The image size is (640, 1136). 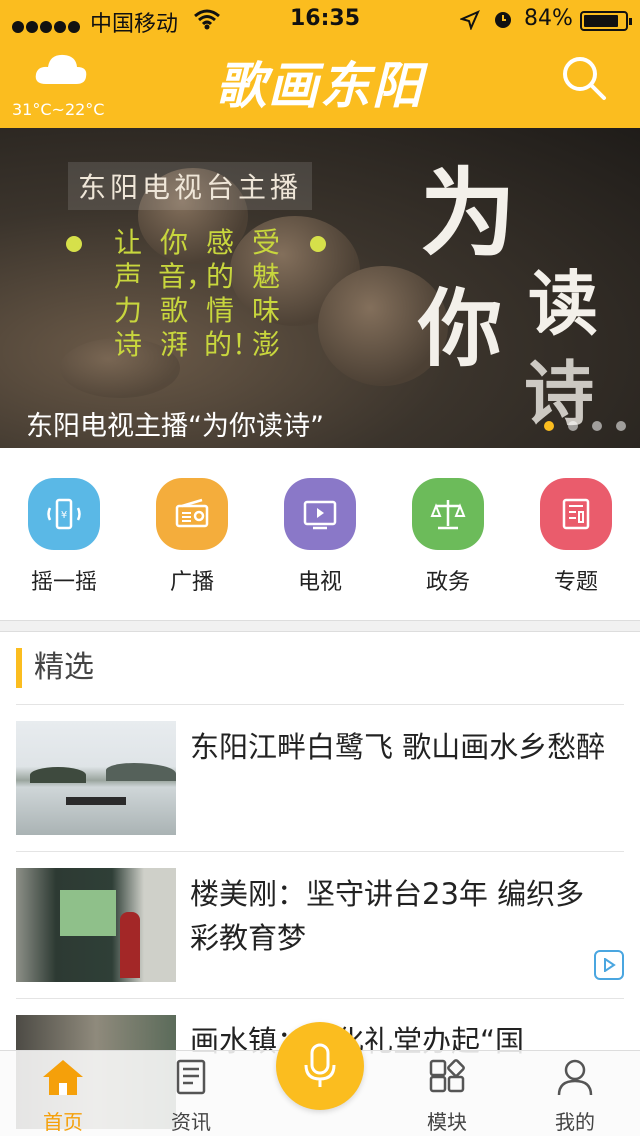 What do you see at coordinates (503, 20) in the screenshot?
I see `alarm-icon` at bounding box center [503, 20].